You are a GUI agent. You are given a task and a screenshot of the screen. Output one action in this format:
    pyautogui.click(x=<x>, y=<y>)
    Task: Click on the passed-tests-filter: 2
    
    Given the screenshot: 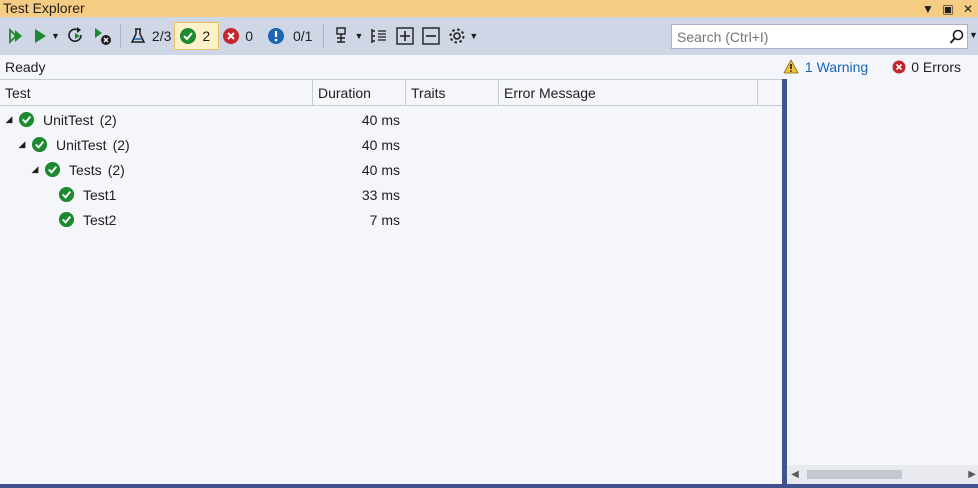 What is the action you would take?
    pyautogui.click(x=197, y=36)
    